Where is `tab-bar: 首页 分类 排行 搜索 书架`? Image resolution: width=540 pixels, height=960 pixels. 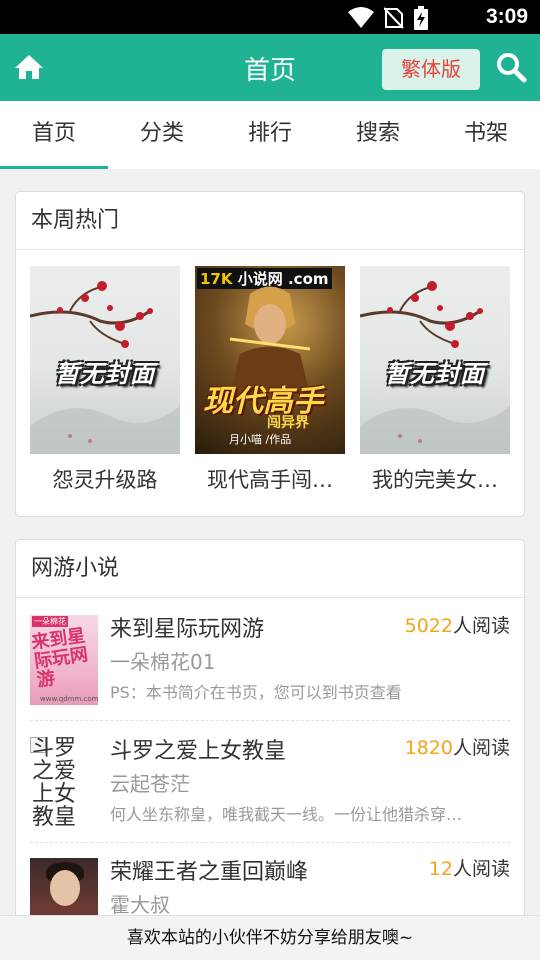
tab-bar: 首页 分类 排行 搜索 书架 is located at coordinates (270, 135).